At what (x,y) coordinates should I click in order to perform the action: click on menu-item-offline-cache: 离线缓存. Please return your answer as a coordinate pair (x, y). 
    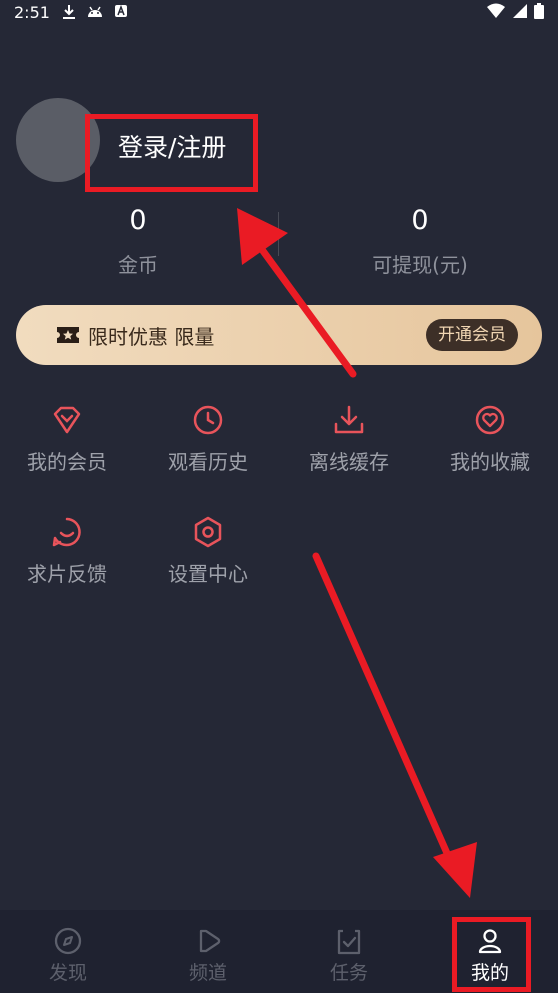
    Looking at the image, I should click on (349, 438).